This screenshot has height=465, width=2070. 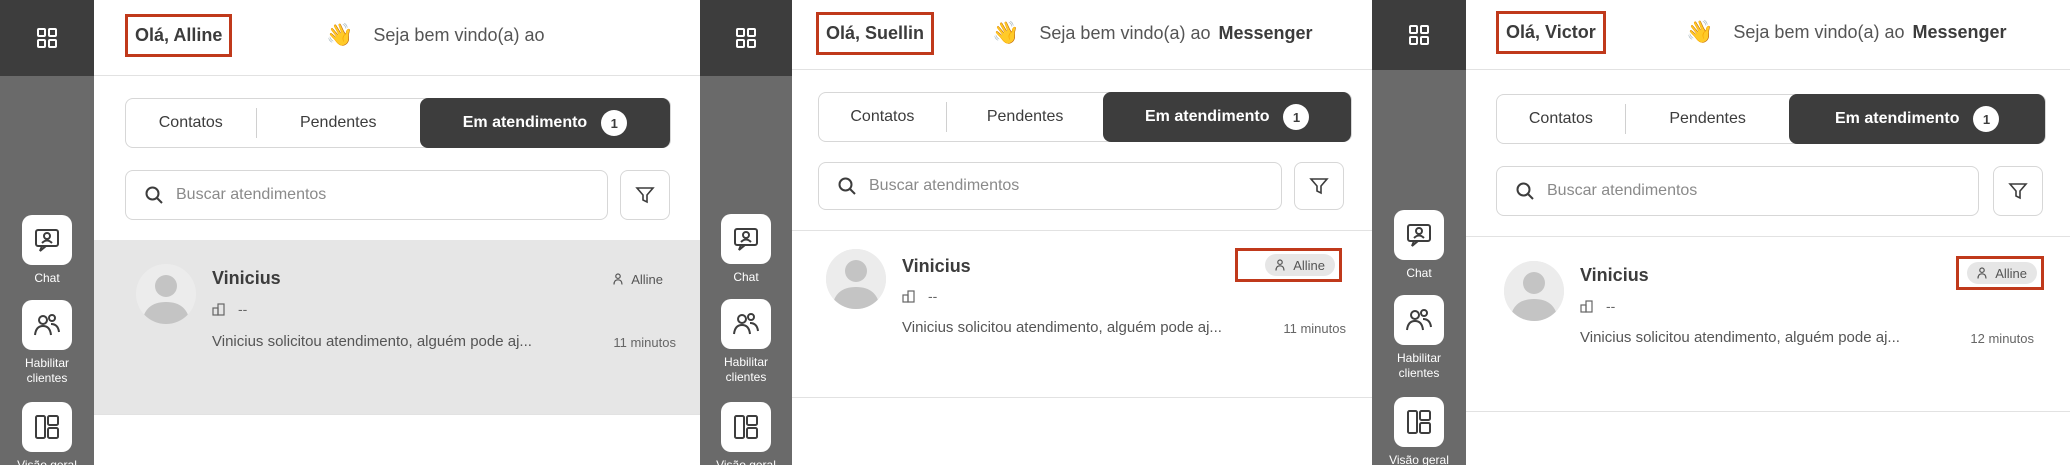 What do you see at coordinates (1551, 32) in the screenshot?
I see `greeting: Olá, Victor` at bounding box center [1551, 32].